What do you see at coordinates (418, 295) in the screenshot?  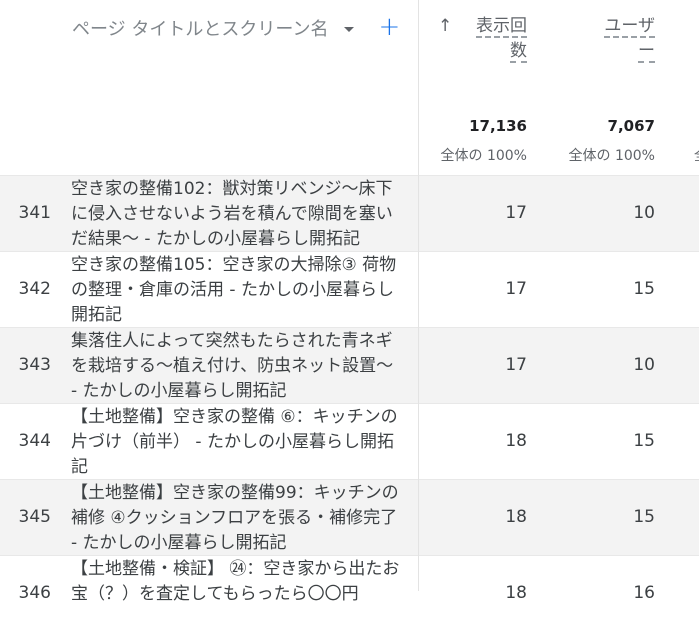 I see `column-divider` at bounding box center [418, 295].